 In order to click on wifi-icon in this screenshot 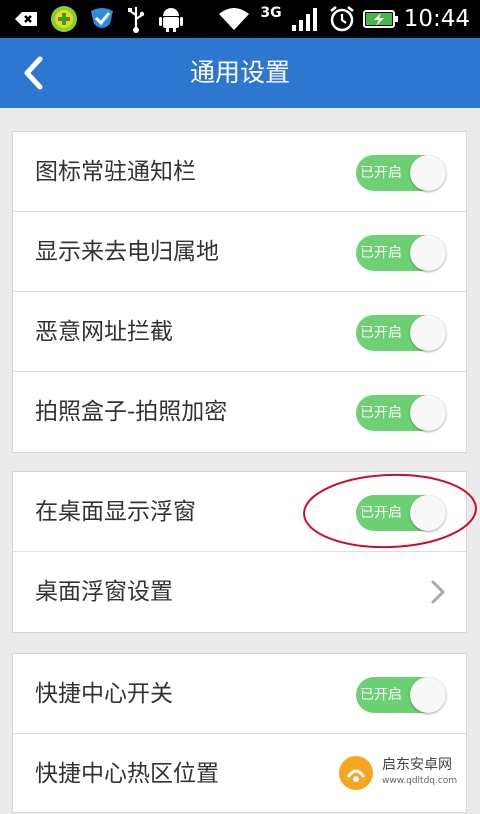, I will do `click(234, 19)`.